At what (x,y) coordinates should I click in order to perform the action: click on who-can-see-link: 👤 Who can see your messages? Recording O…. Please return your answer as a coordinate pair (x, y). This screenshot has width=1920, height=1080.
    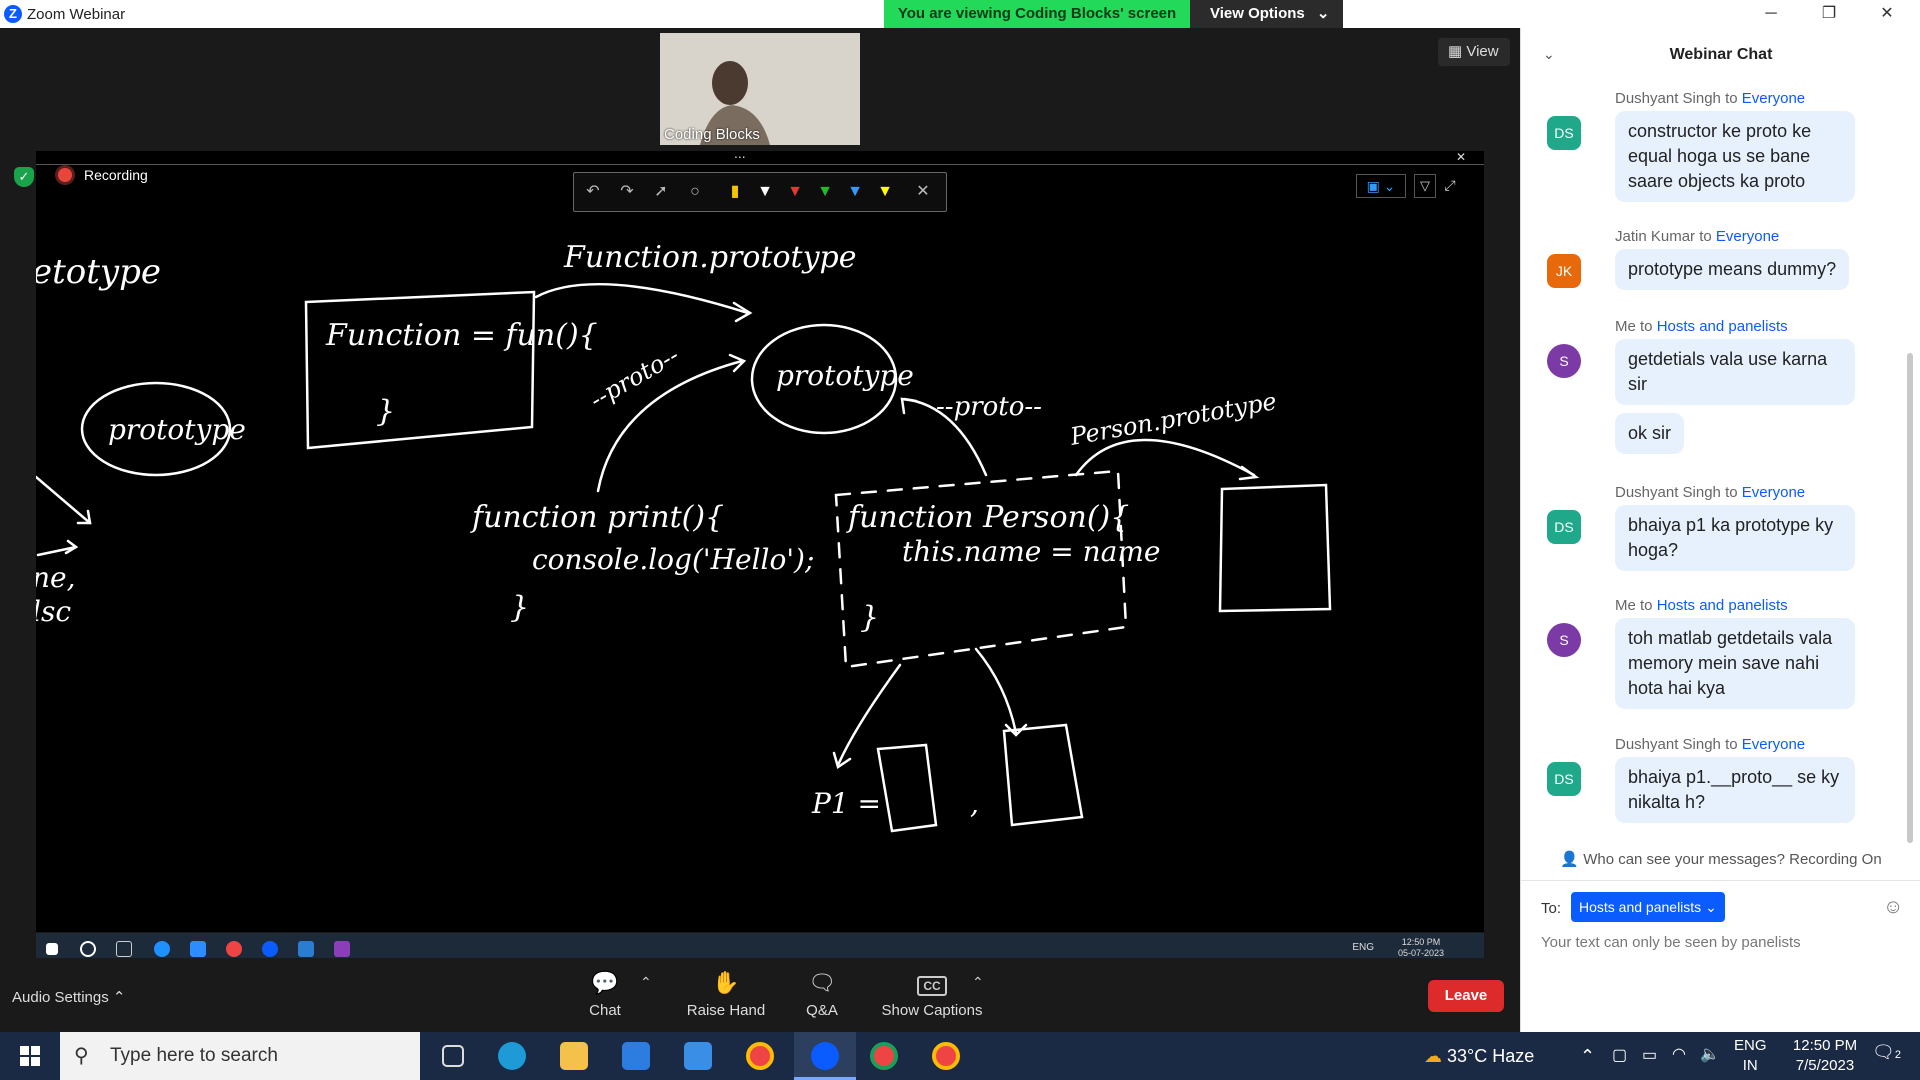
    Looking at the image, I should click on (1720, 859).